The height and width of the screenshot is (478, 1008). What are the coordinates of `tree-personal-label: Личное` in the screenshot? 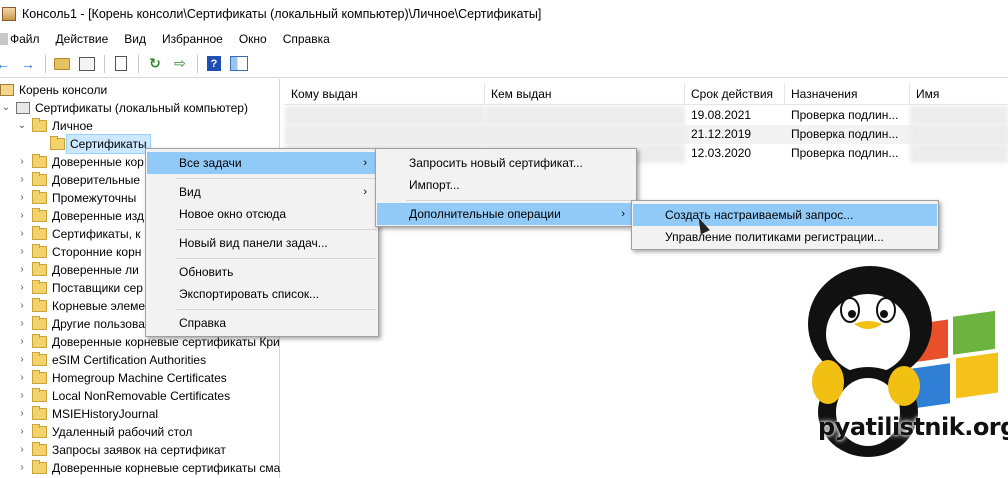 It's located at (72, 126).